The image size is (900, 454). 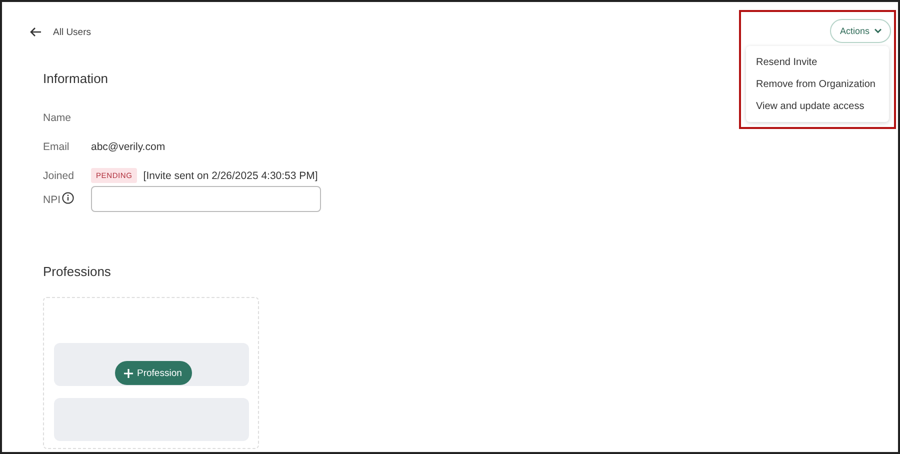 I want to click on field-label: Joined, so click(x=58, y=176).